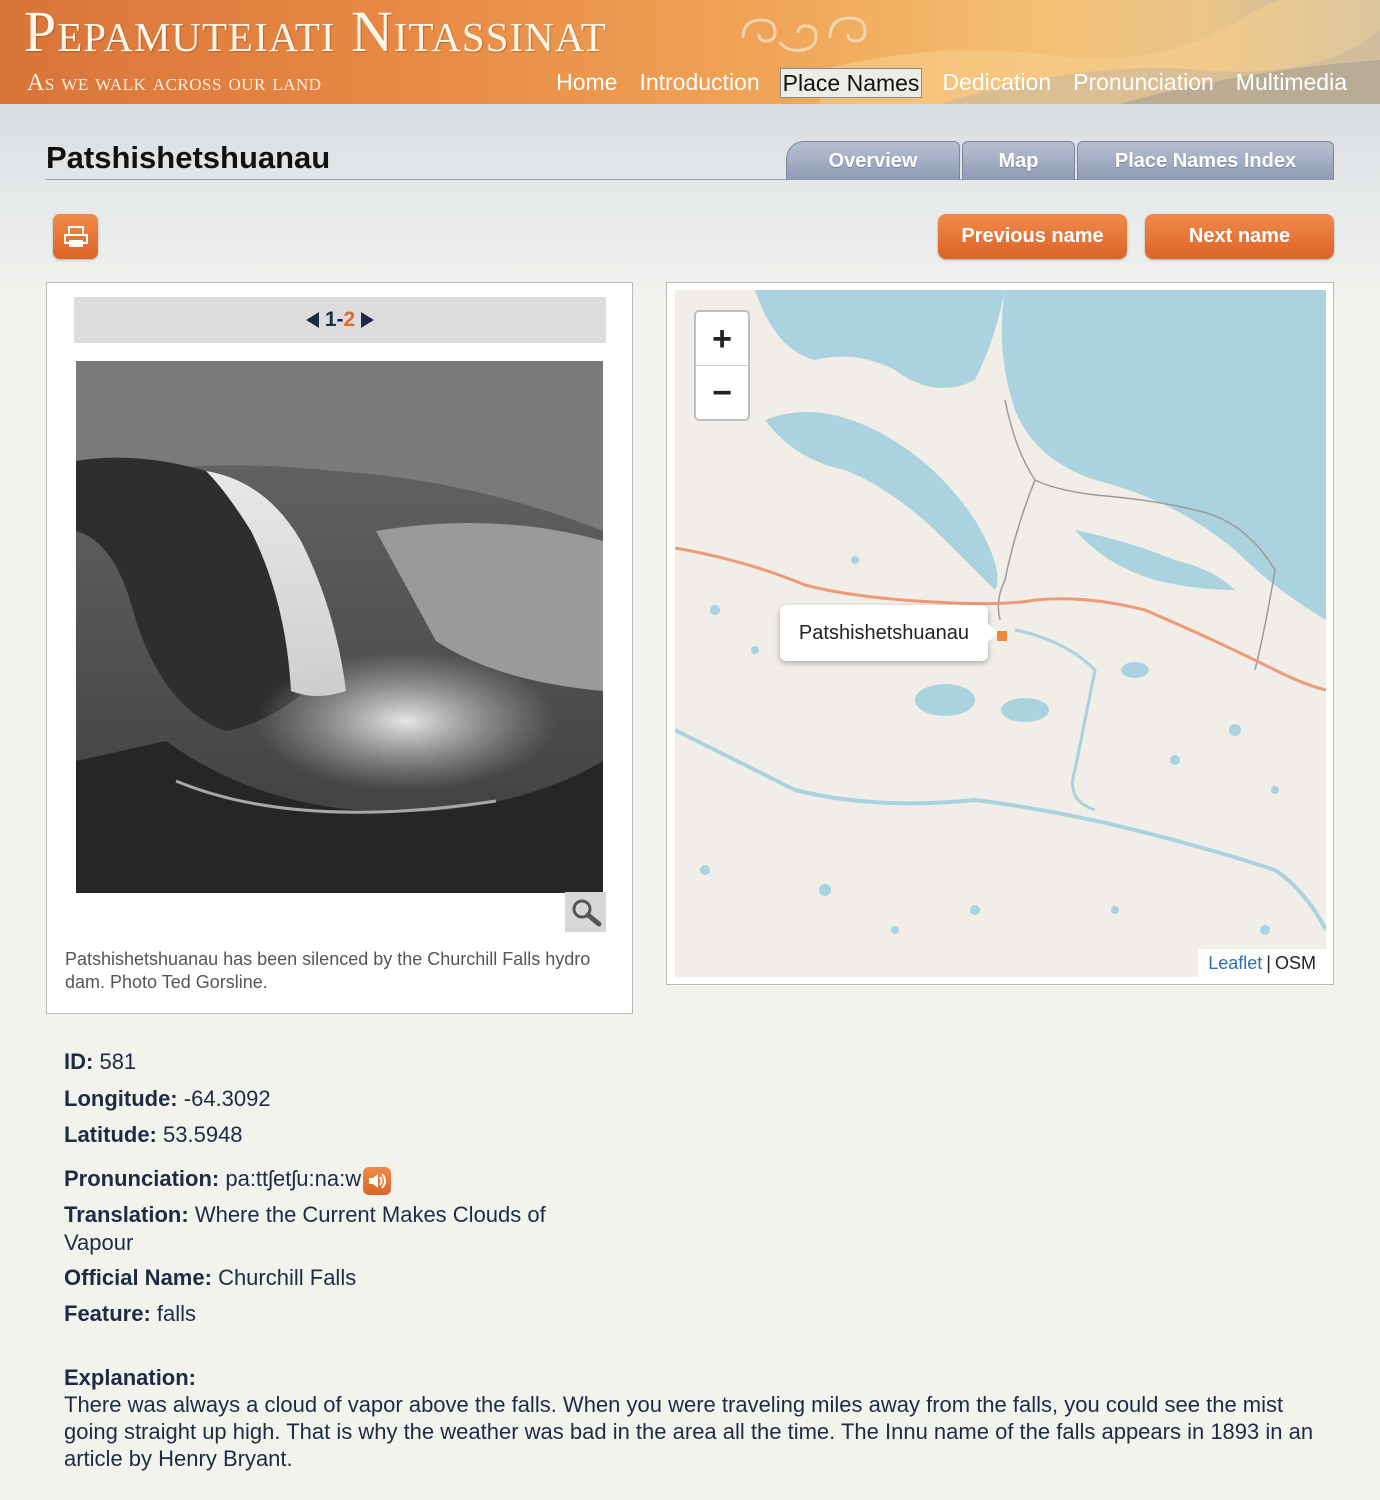  Describe the element at coordinates (996, 83) in the screenshot. I see `nav-dedication: Dedication` at that location.